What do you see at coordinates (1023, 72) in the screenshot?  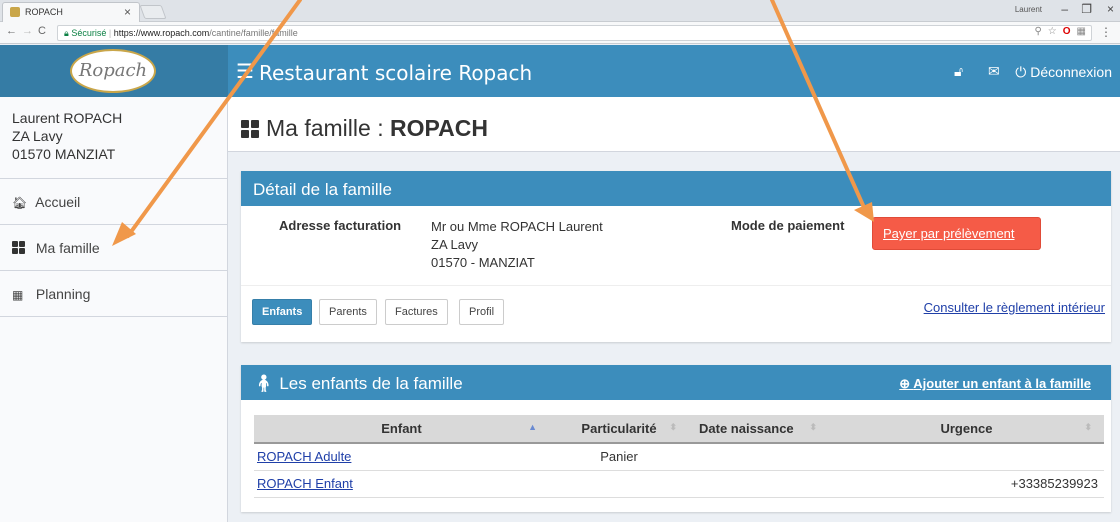 I see `power-icon: ⏻` at bounding box center [1023, 72].